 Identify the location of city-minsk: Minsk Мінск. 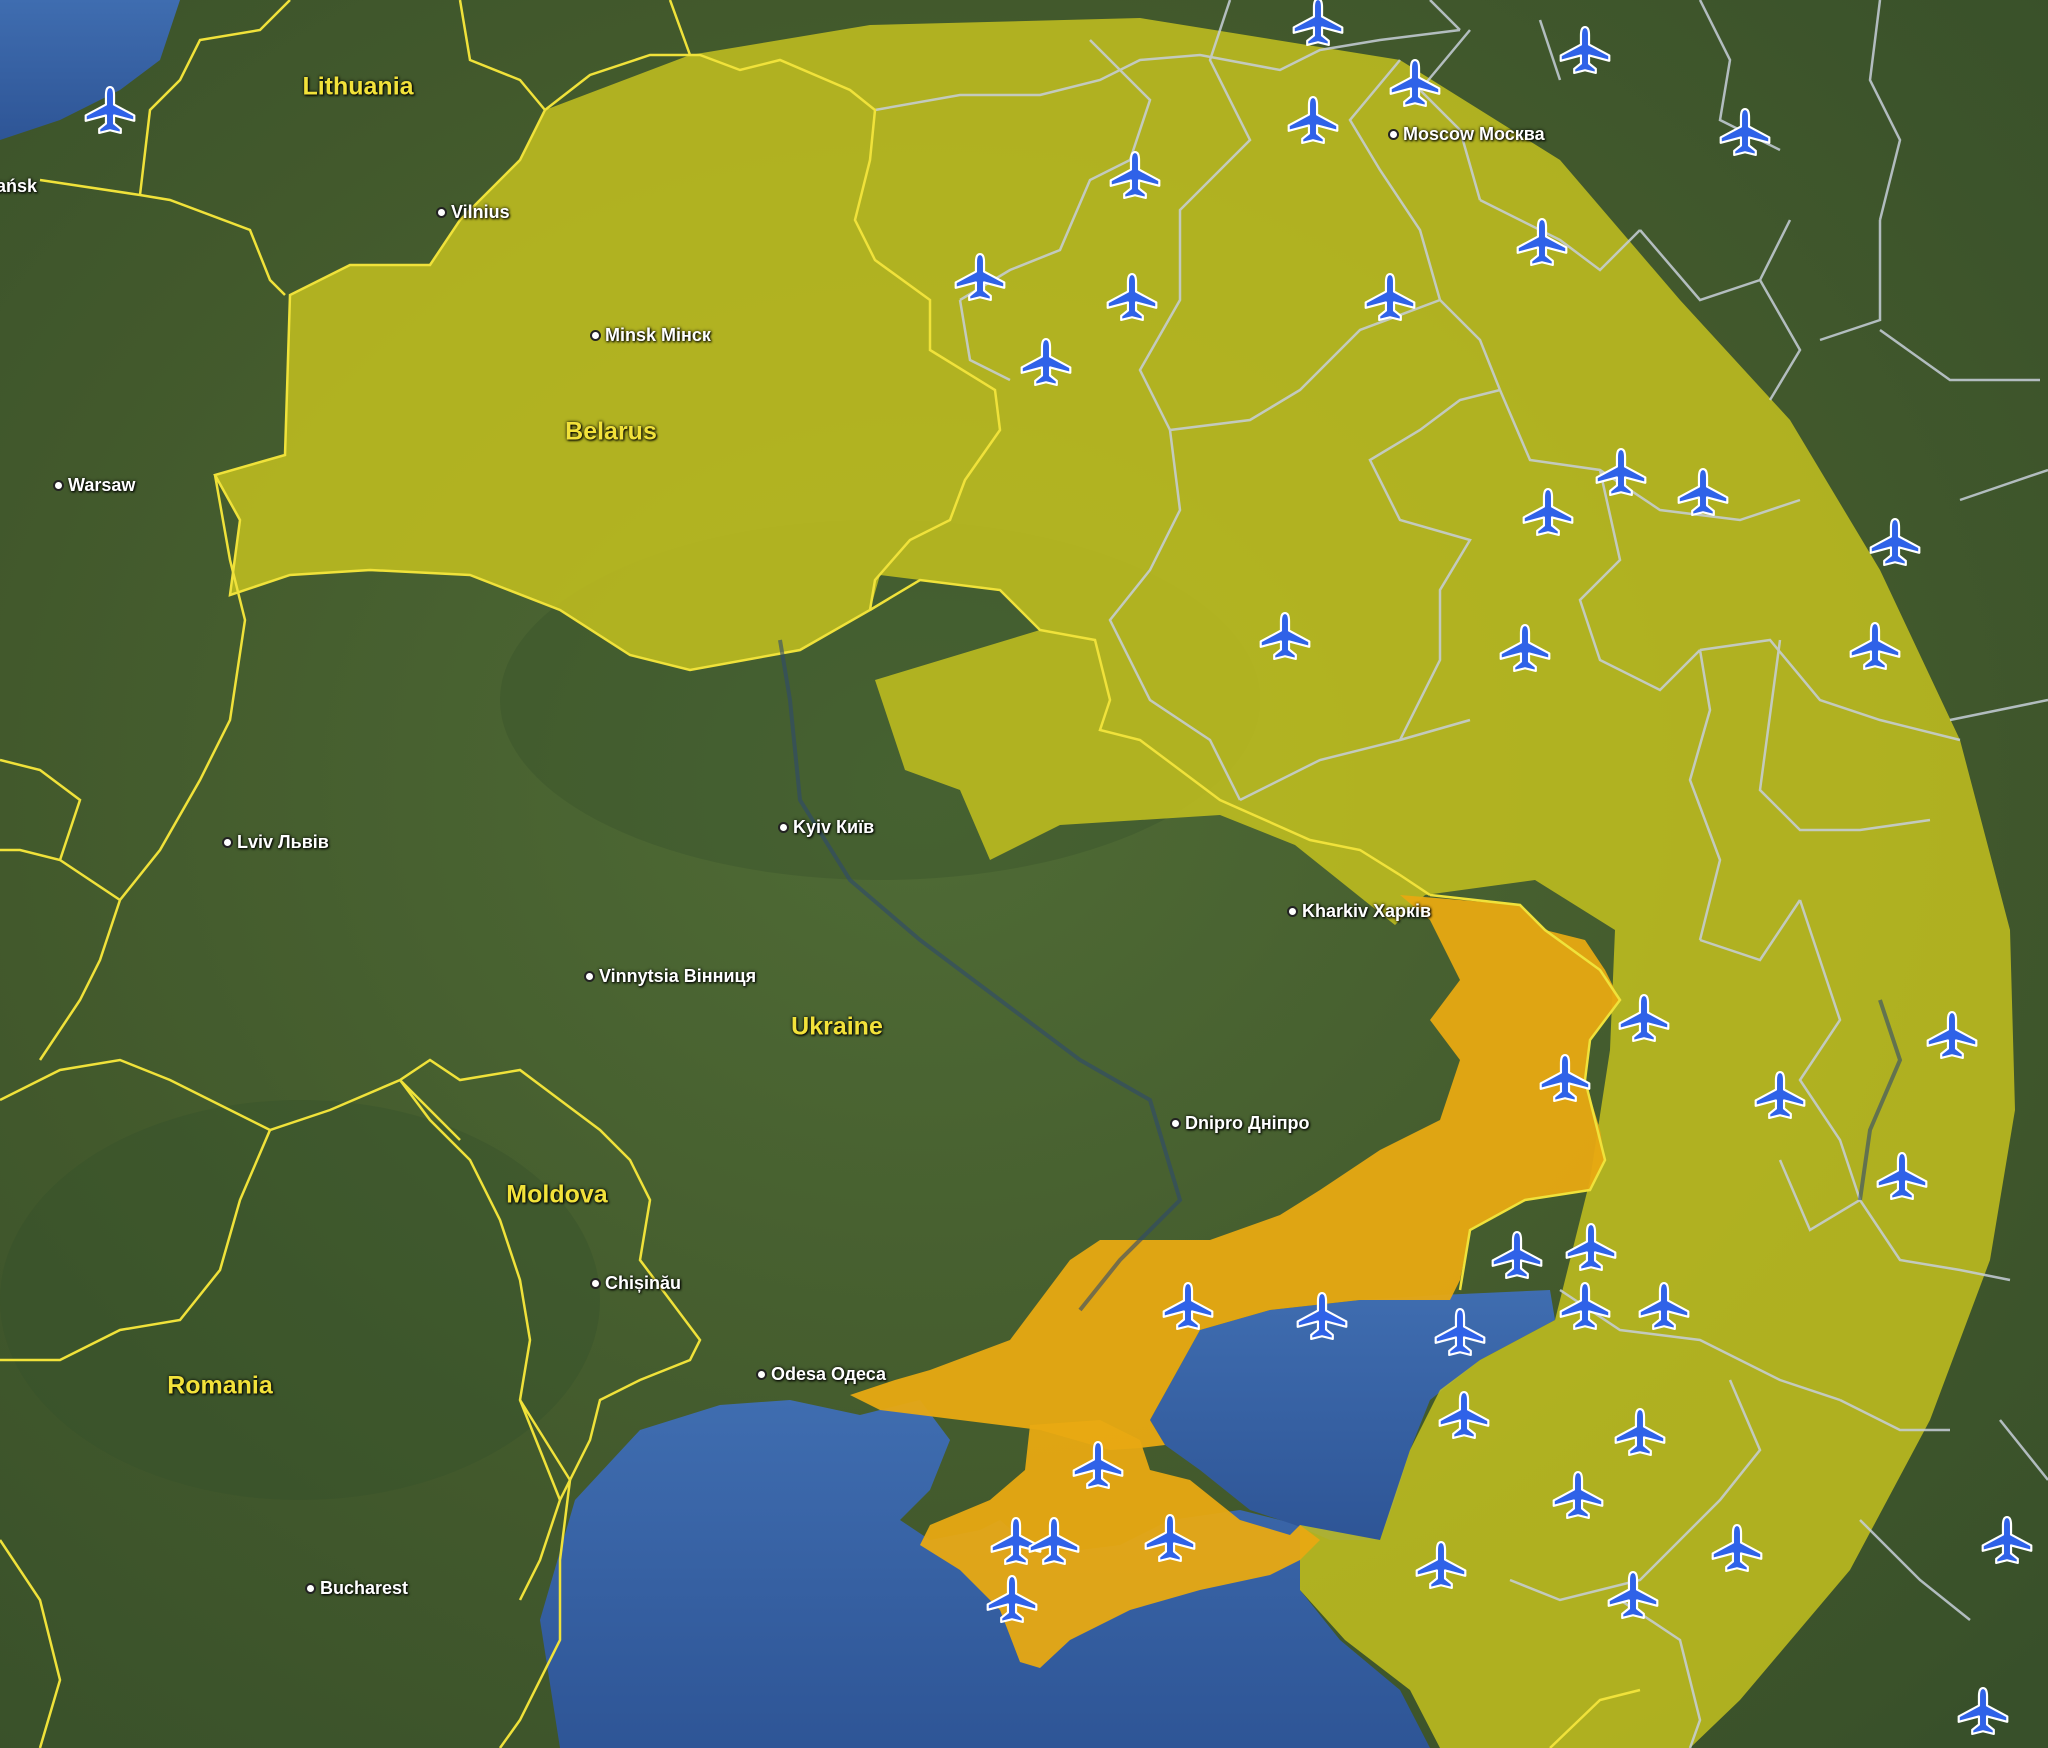
(650, 335).